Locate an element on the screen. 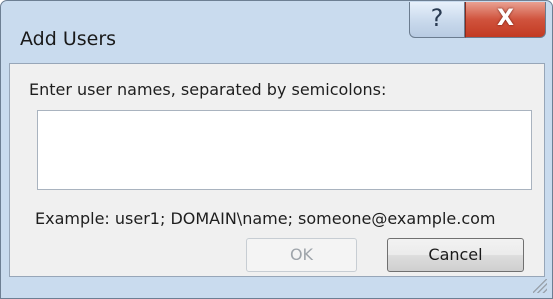 This screenshot has width=553, height=299. close-button: X is located at coordinates (505, 20).